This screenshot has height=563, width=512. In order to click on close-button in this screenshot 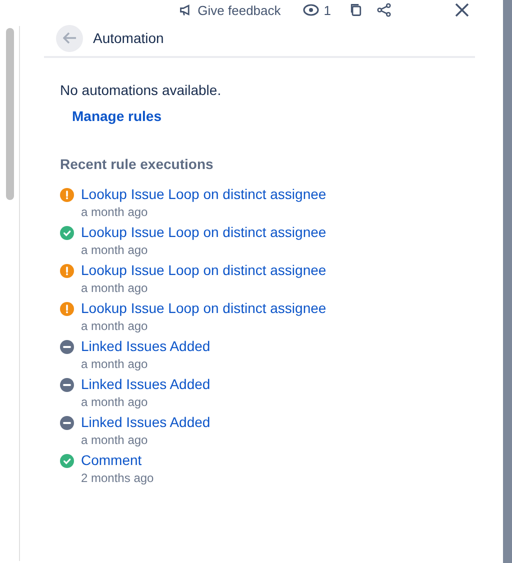, I will do `click(462, 10)`.